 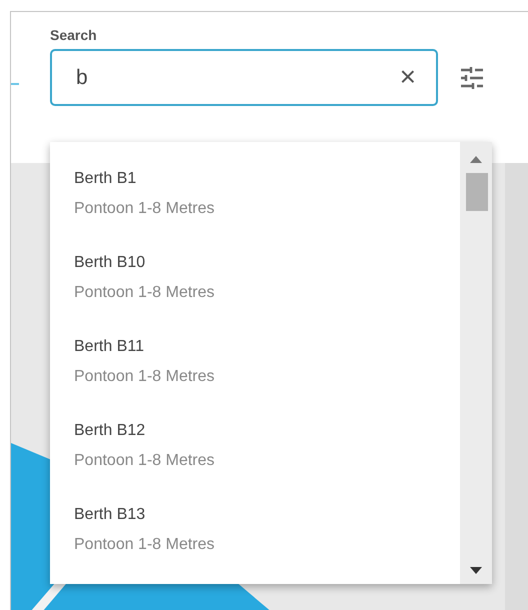 I want to click on map-line-mark, so click(x=15, y=84).